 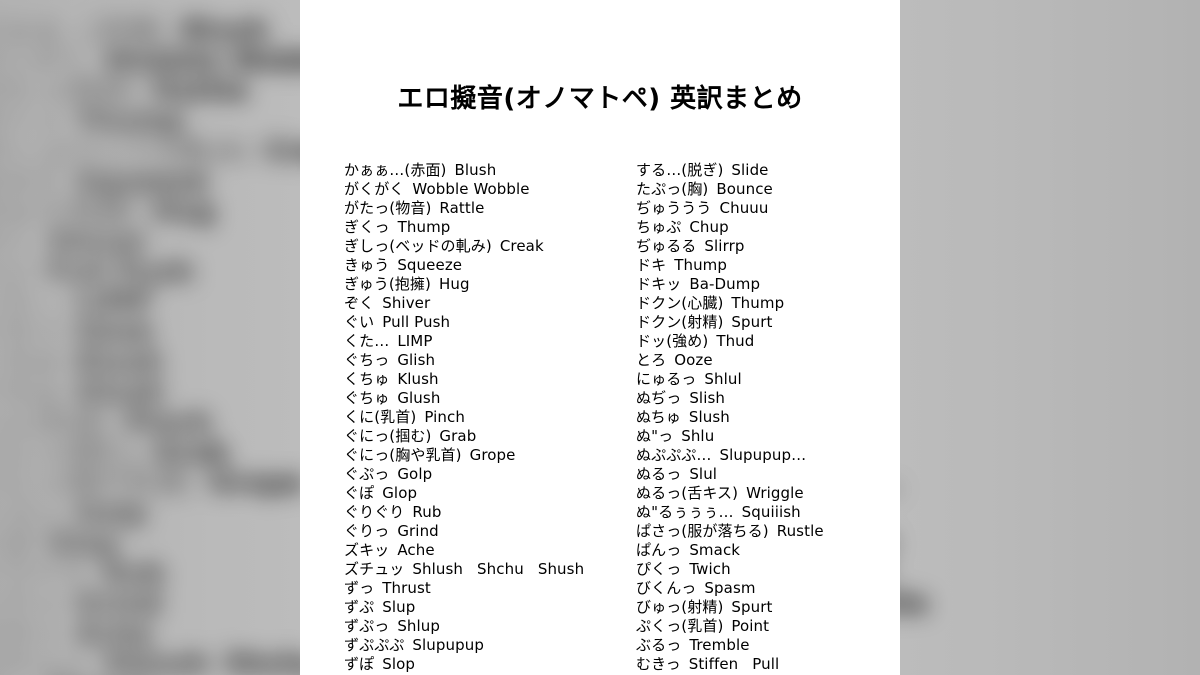 I want to click on entry-english: Hug, so click(x=454, y=284).